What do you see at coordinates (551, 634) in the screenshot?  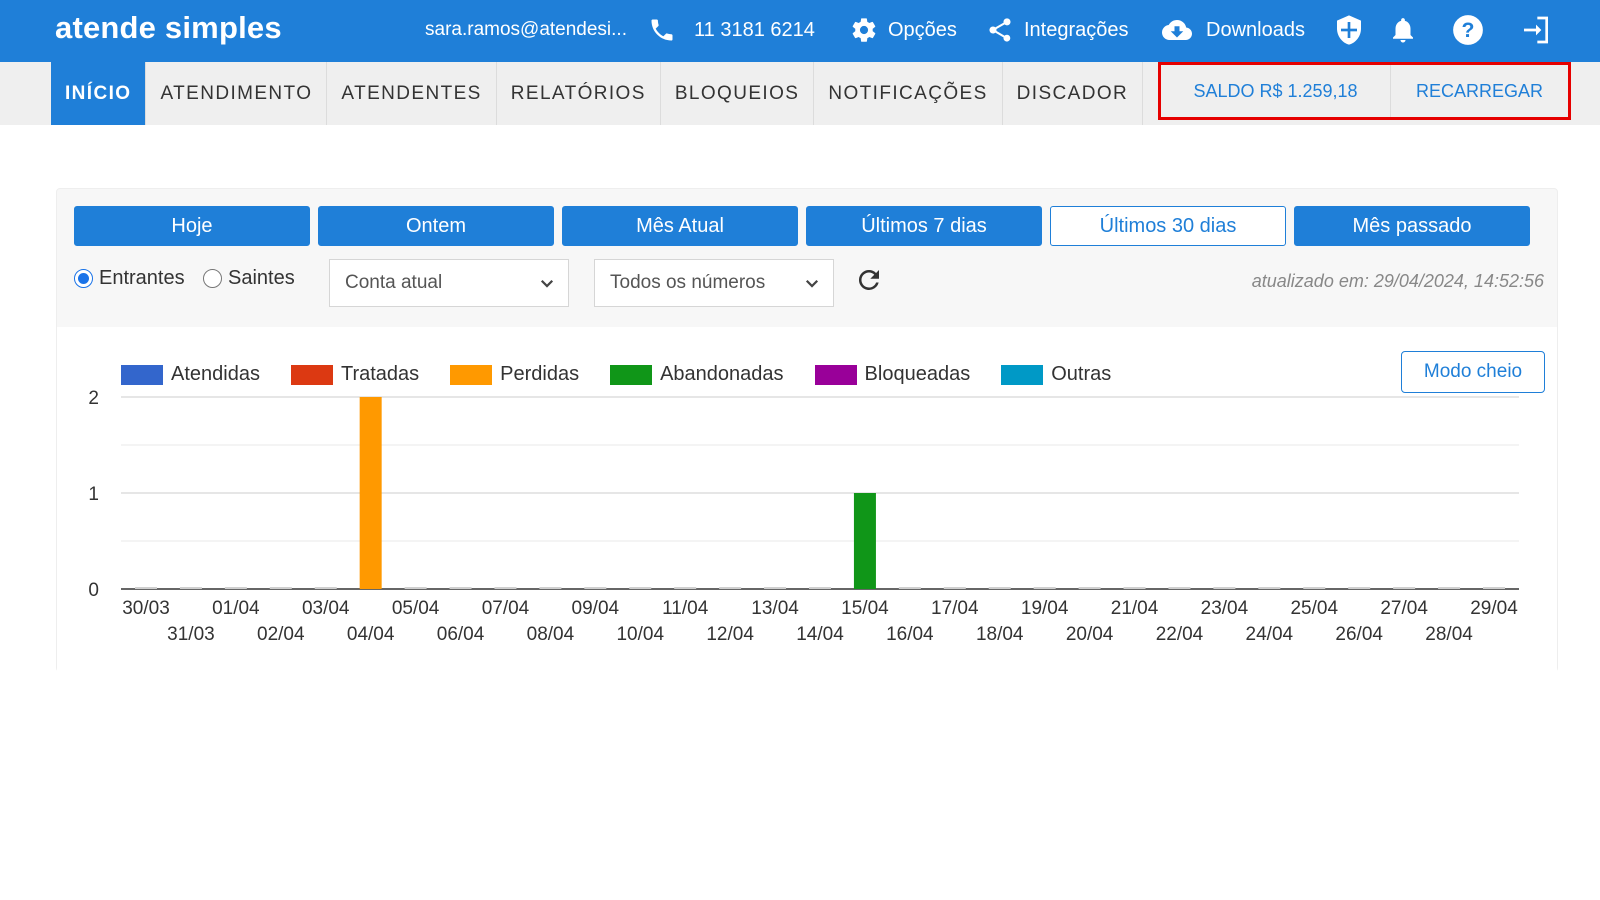 I see `x-tick-label: 08/04` at bounding box center [551, 634].